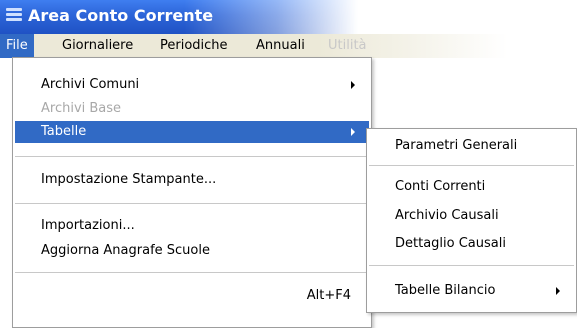 The width and height of the screenshot is (577, 328). I want to click on menu-item-label: Dettaglio Causali, so click(450, 243).